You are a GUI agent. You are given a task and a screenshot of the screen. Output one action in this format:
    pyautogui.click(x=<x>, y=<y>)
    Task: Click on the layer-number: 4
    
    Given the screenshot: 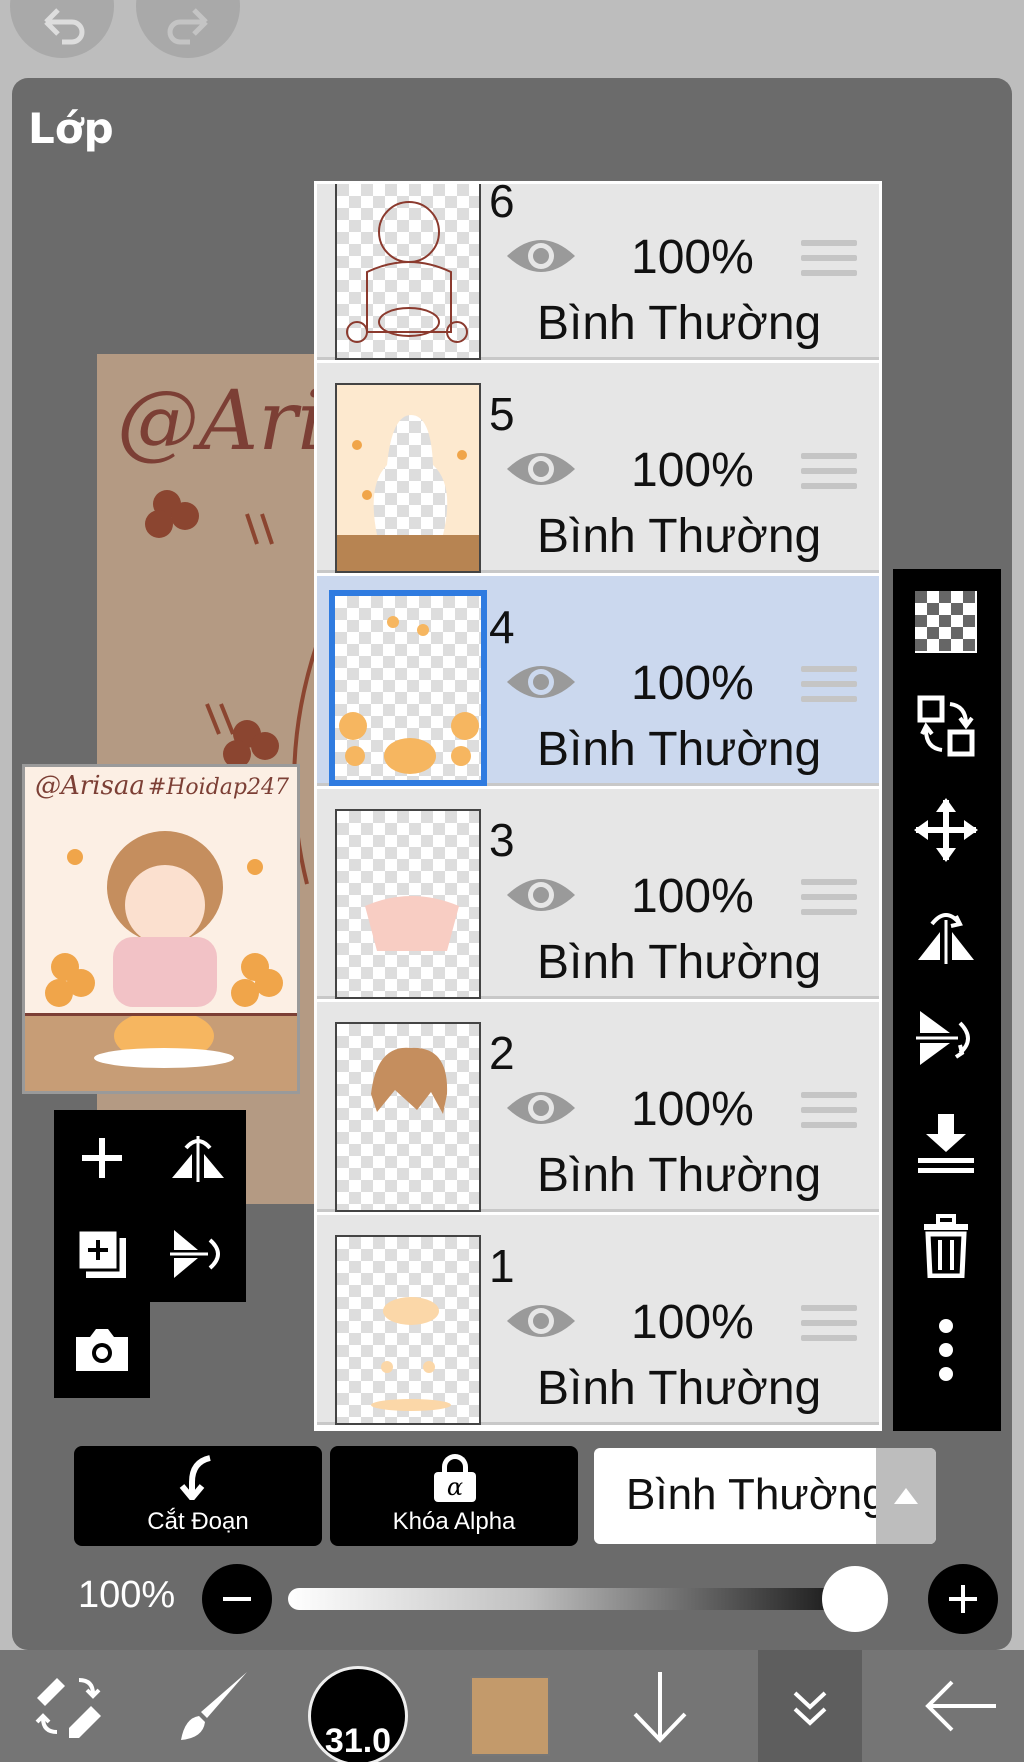 What is the action you would take?
    pyautogui.click(x=502, y=627)
    